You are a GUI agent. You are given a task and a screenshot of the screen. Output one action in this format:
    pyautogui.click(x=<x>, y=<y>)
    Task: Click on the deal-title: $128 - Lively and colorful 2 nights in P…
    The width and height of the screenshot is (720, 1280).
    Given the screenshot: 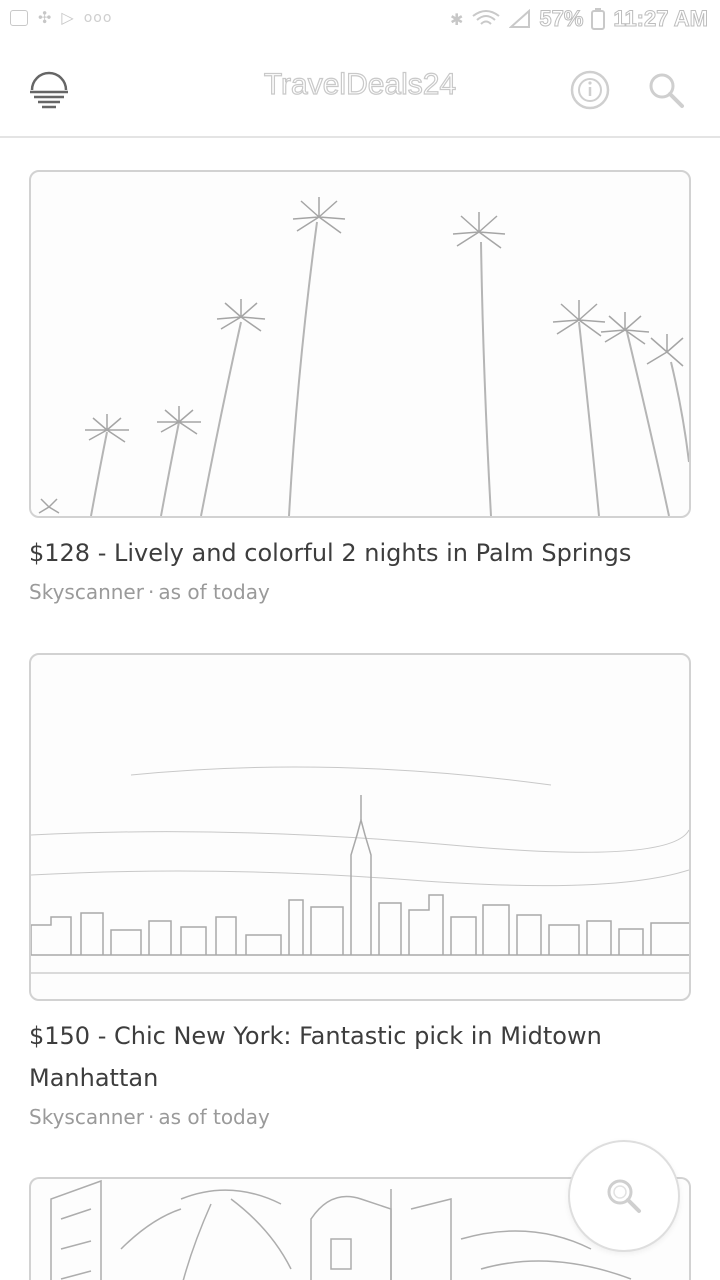 What is the action you would take?
    pyautogui.click(x=360, y=553)
    